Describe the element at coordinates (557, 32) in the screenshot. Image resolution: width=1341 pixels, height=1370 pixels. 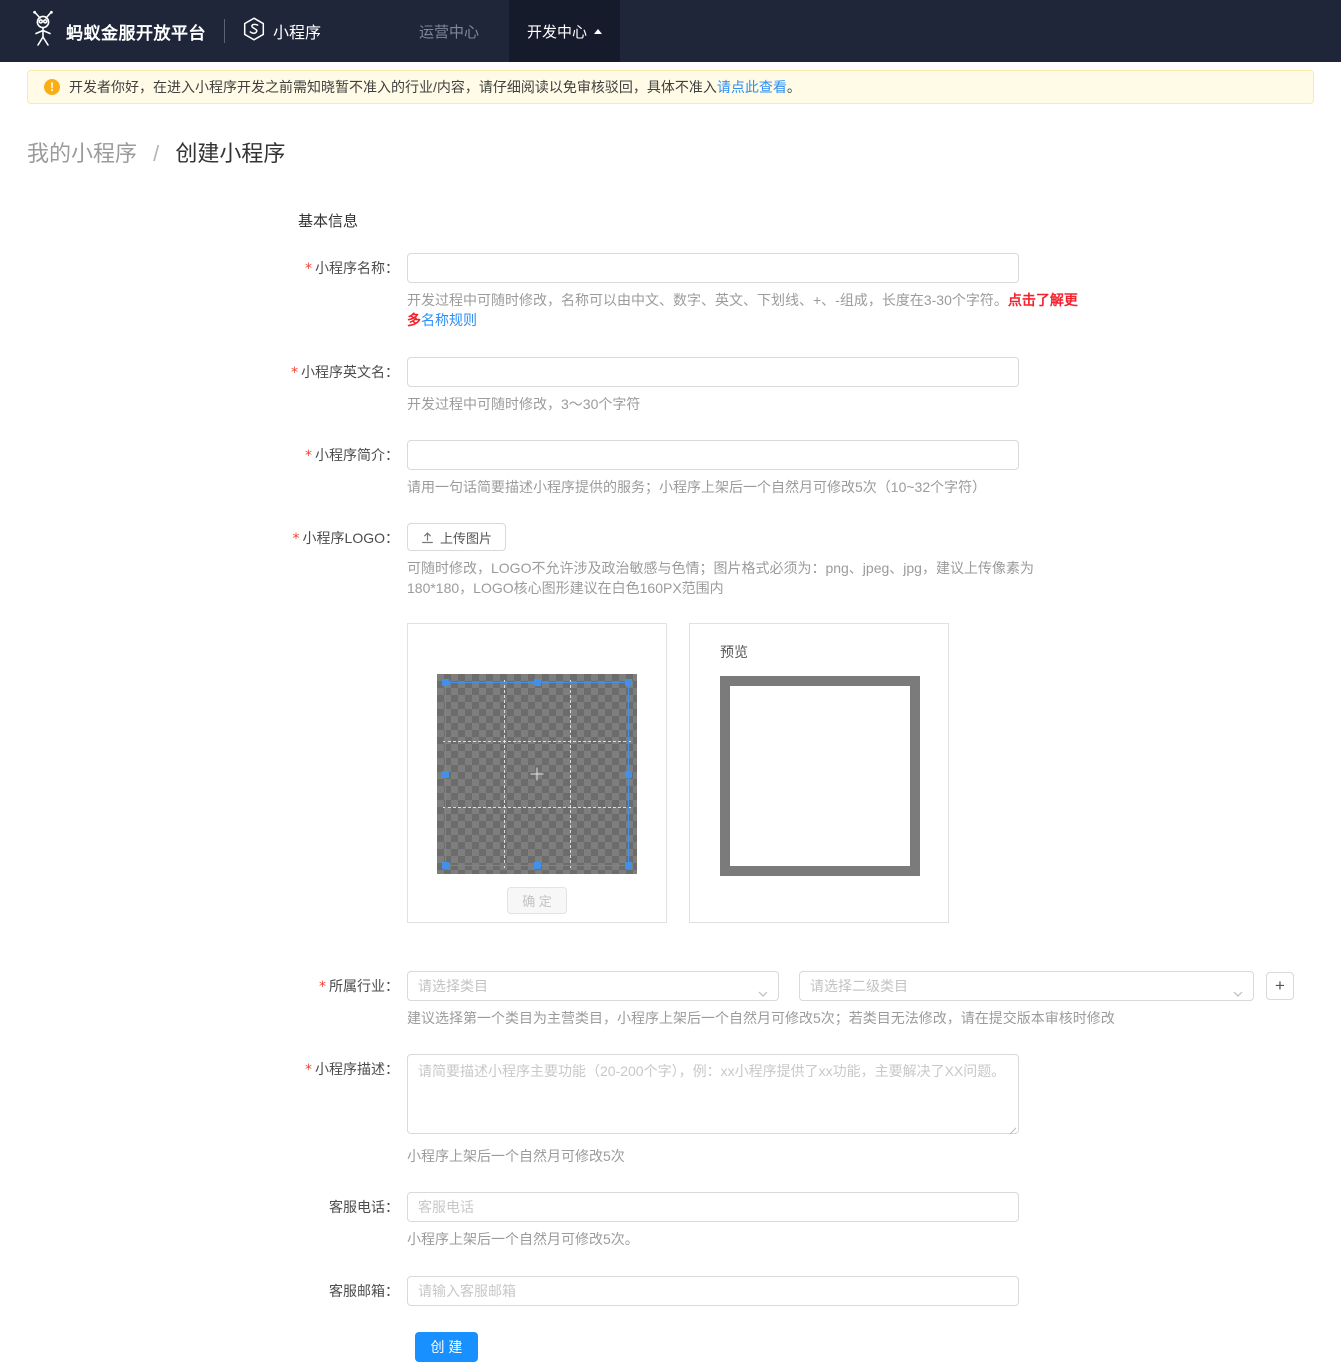
I see `nav-dev-center-label: 开发中心` at that location.